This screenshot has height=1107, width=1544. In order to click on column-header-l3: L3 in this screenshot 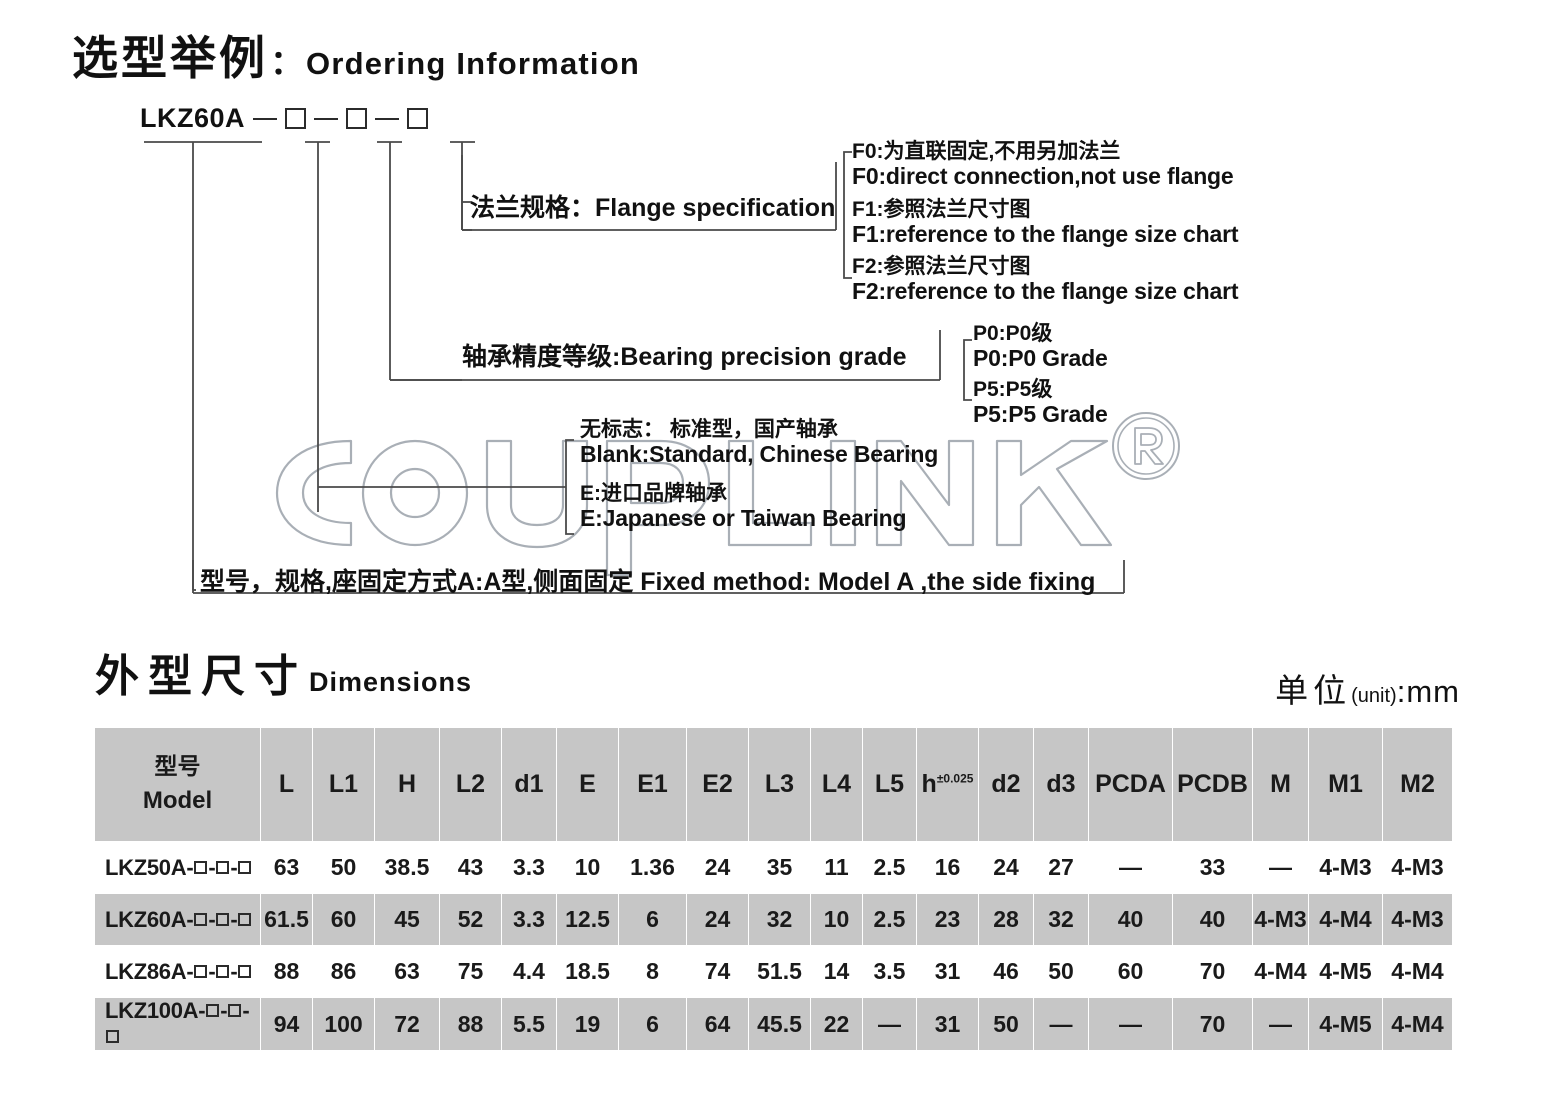, I will do `click(779, 784)`.